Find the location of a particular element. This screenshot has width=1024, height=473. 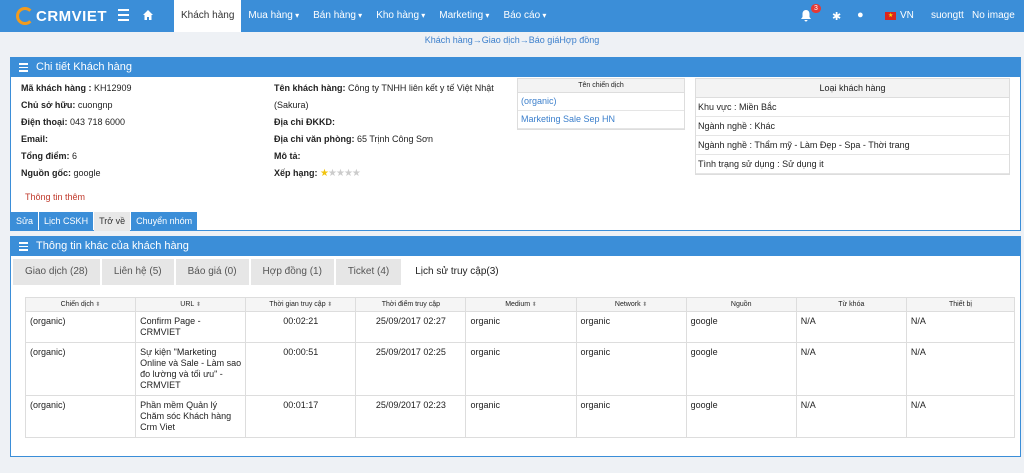

action-button-3: Chuyển nhóm is located at coordinates (164, 221).